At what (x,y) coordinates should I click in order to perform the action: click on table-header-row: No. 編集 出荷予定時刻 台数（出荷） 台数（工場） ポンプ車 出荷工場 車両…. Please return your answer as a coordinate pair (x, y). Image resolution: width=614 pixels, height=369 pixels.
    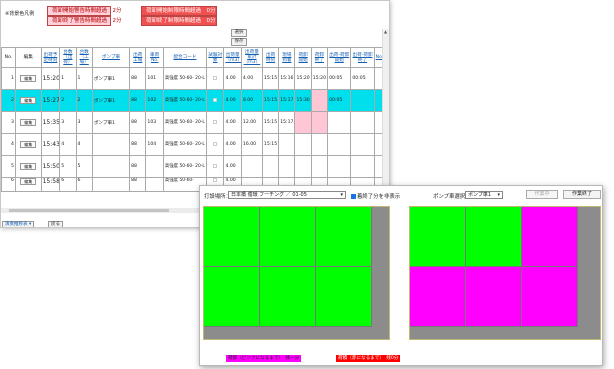
    Looking at the image, I should click on (192, 57).